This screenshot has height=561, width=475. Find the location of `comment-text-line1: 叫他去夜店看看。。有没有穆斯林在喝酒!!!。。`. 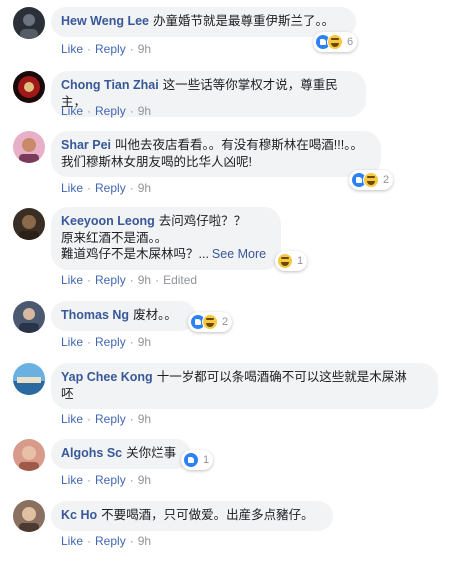

comment-text-line1: 叫他去夜店看看。。有没有穆斯林在喝酒!!!。。 is located at coordinates (239, 145).